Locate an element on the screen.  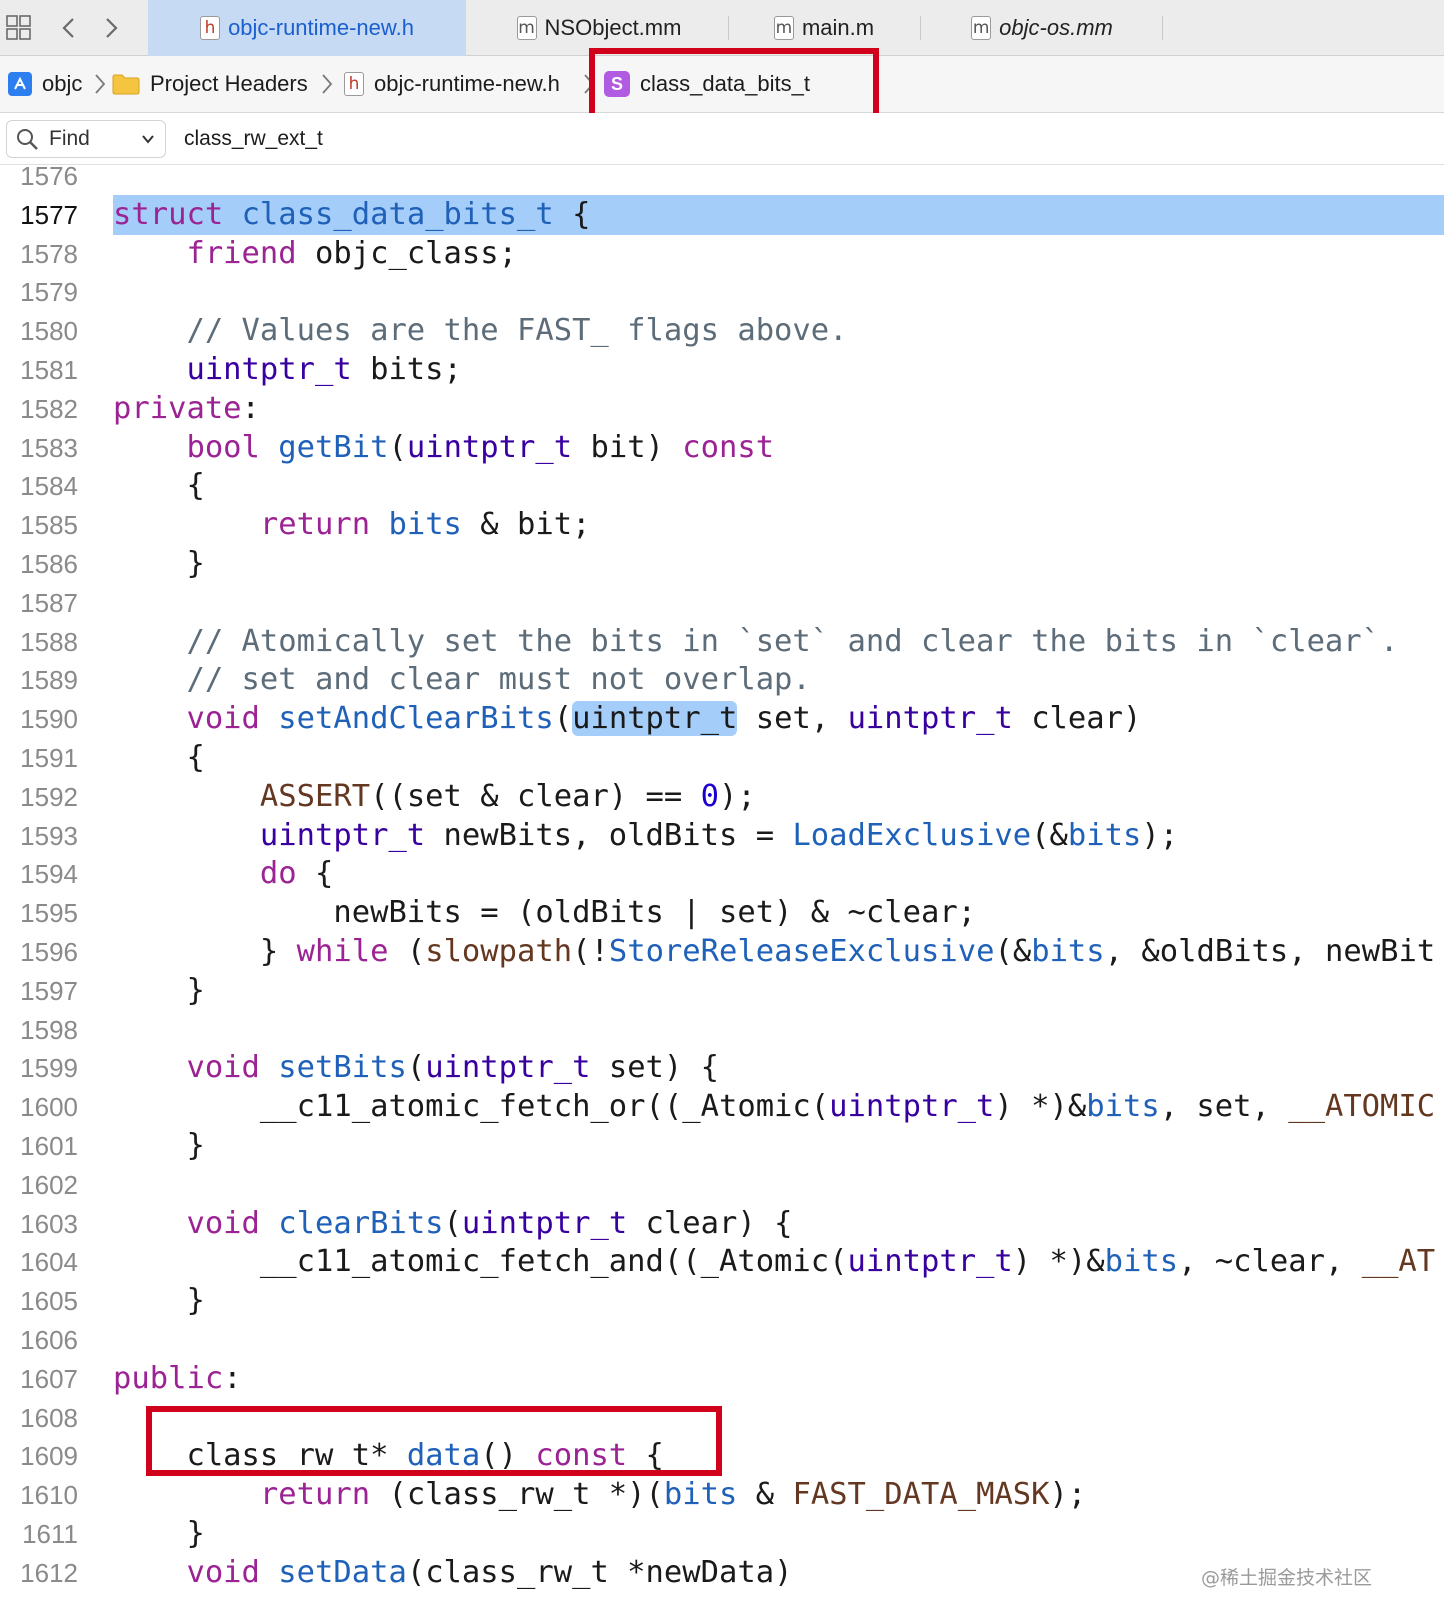
code-line: 1583 bool getBit(uintptr_t bit) const is located at coordinates (722, 448).